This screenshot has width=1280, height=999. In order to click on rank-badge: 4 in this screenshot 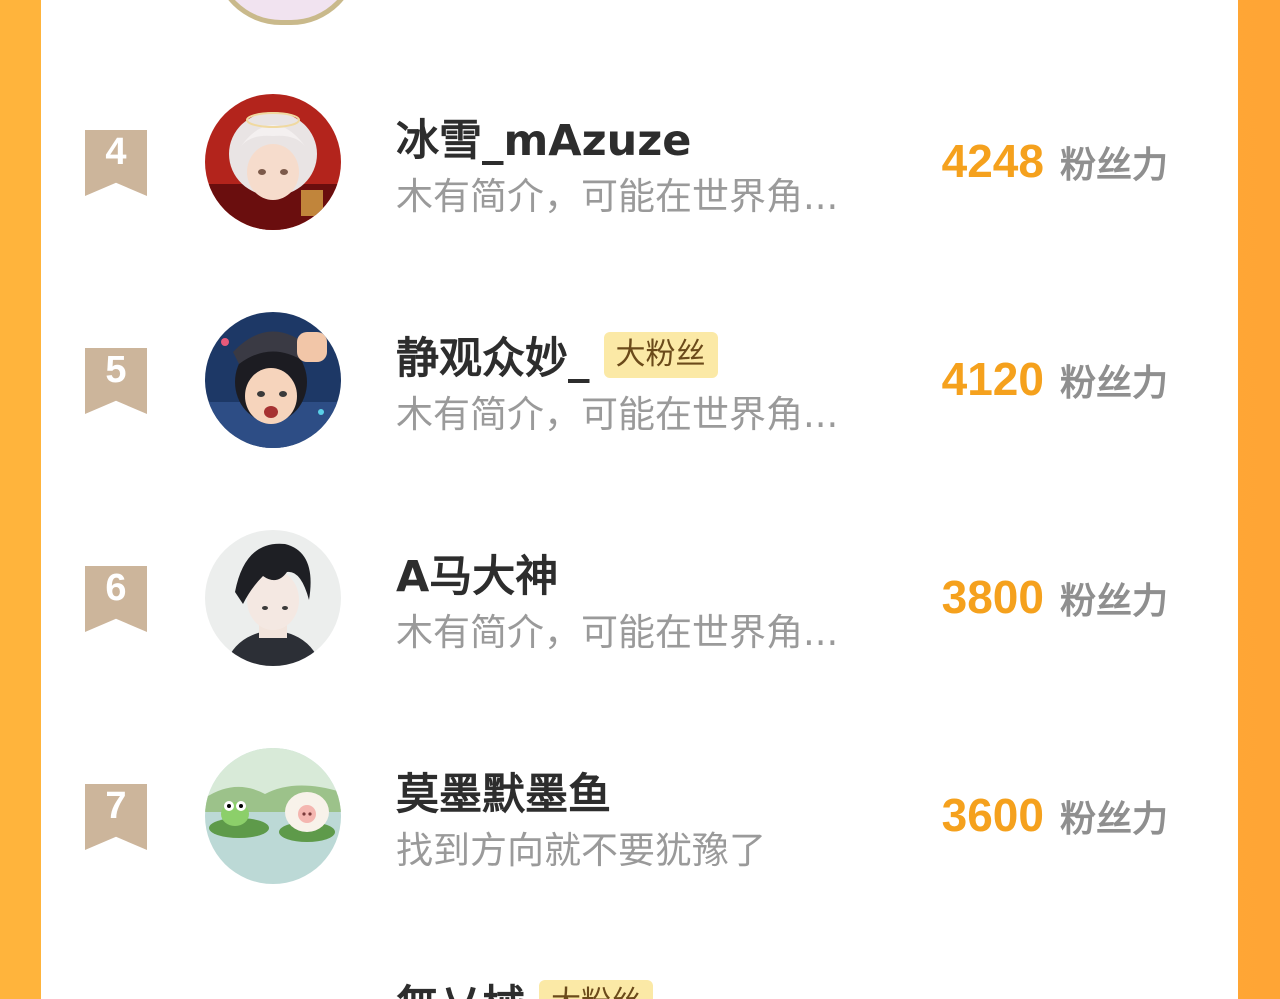, I will do `click(116, 163)`.